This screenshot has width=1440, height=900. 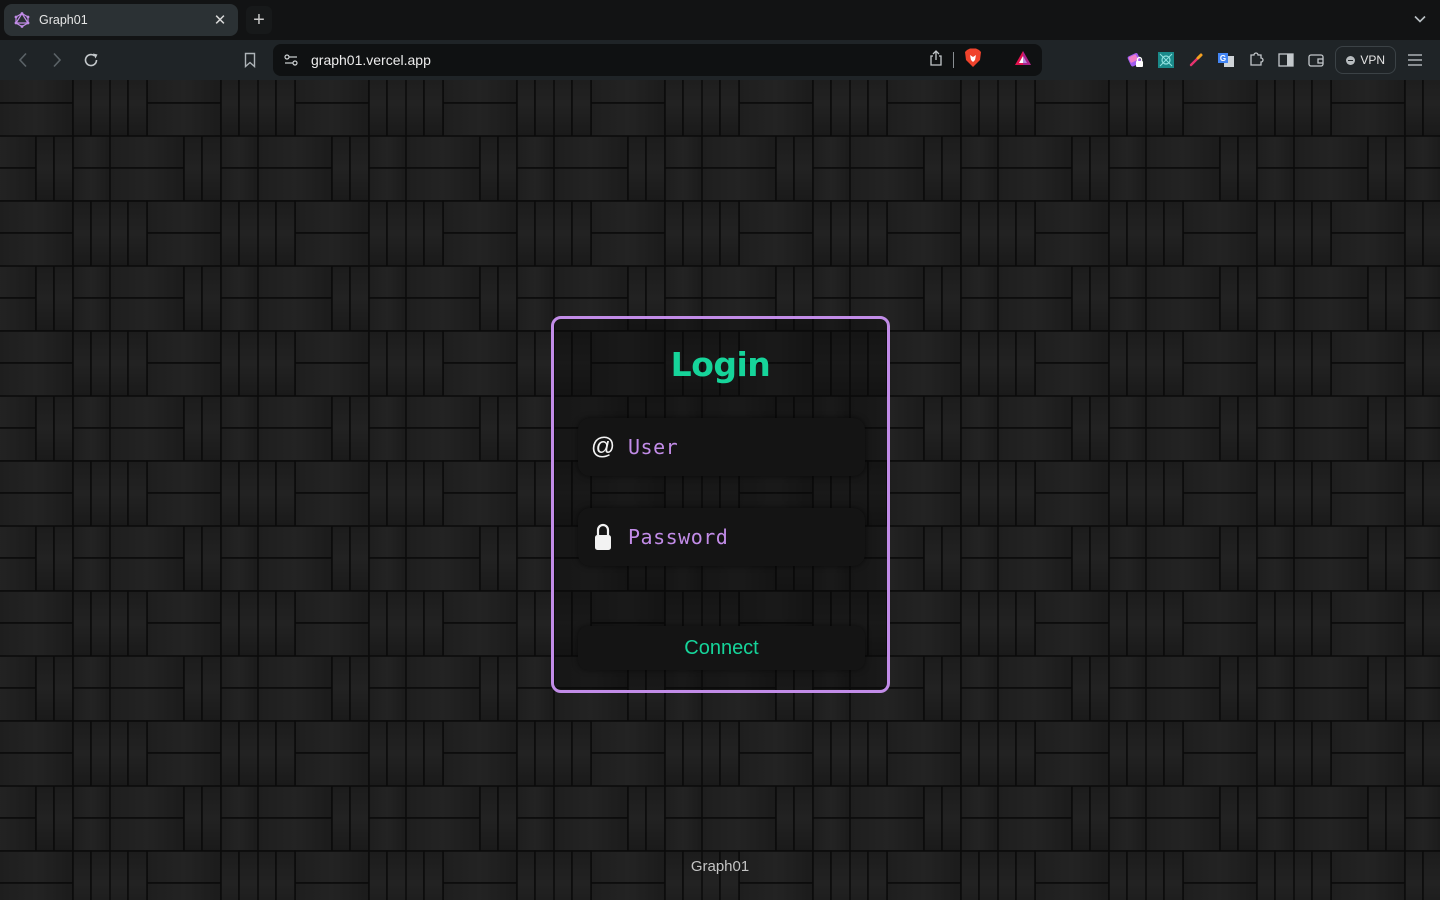 What do you see at coordinates (121, 20) in the screenshot?
I see `browser-tab: Graph01 ✕` at bounding box center [121, 20].